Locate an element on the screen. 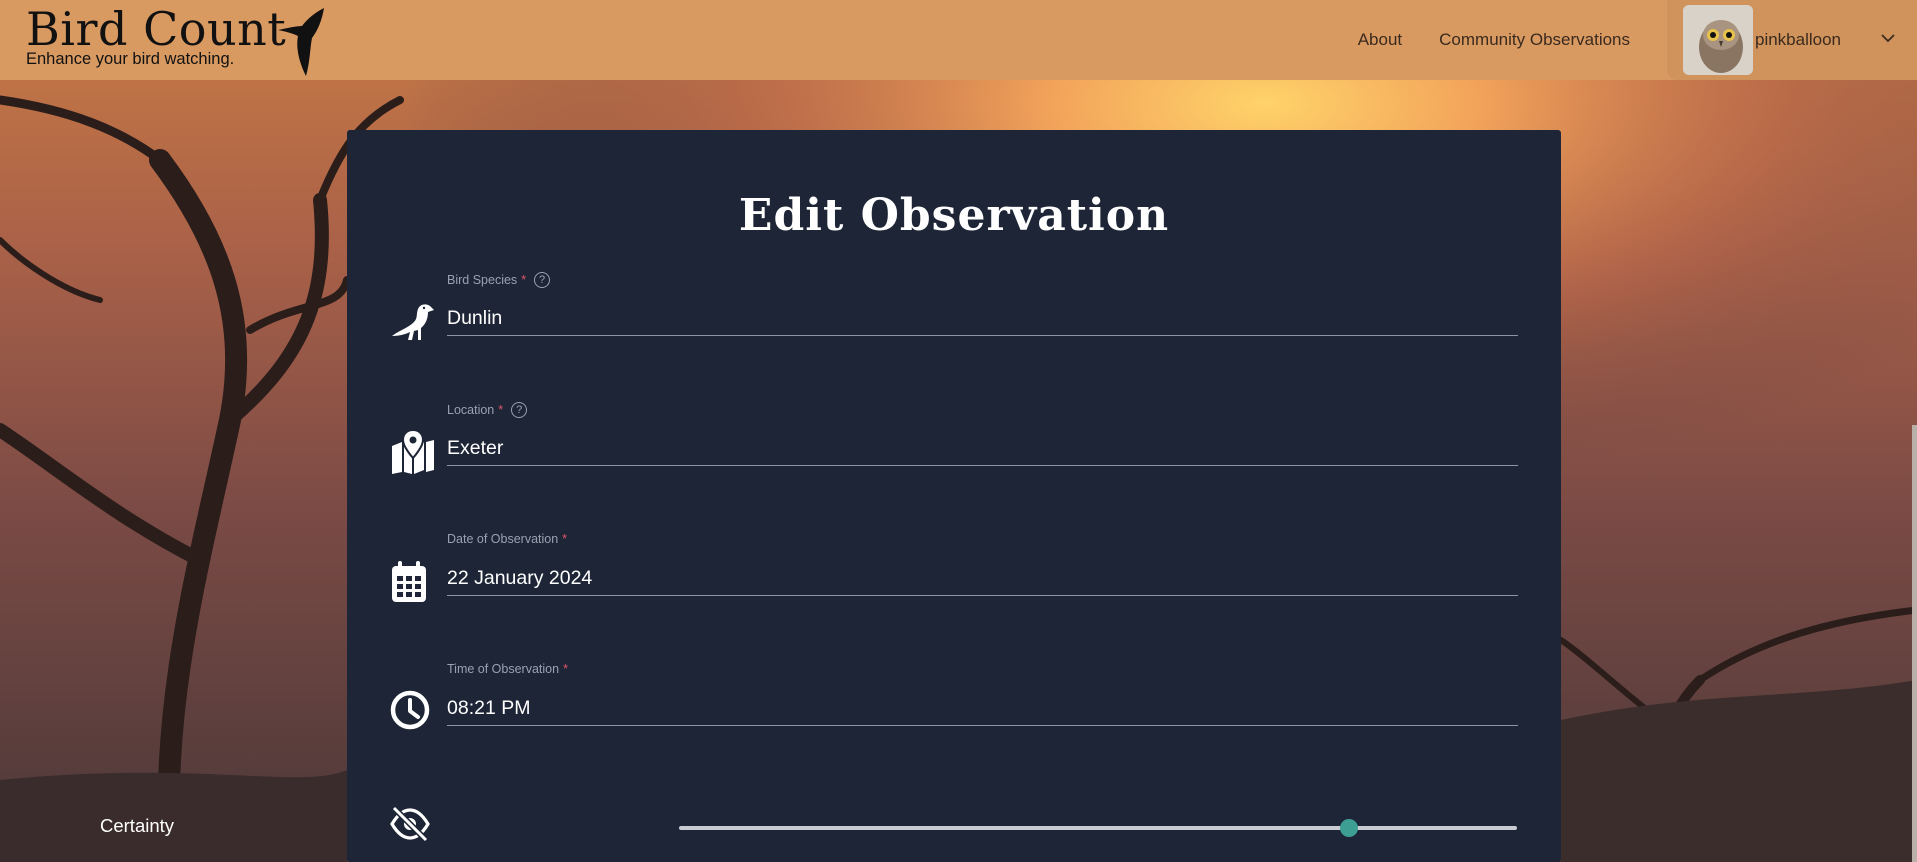 The width and height of the screenshot is (1917, 862). date-label: Date of Observation * is located at coordinates (507, 539).